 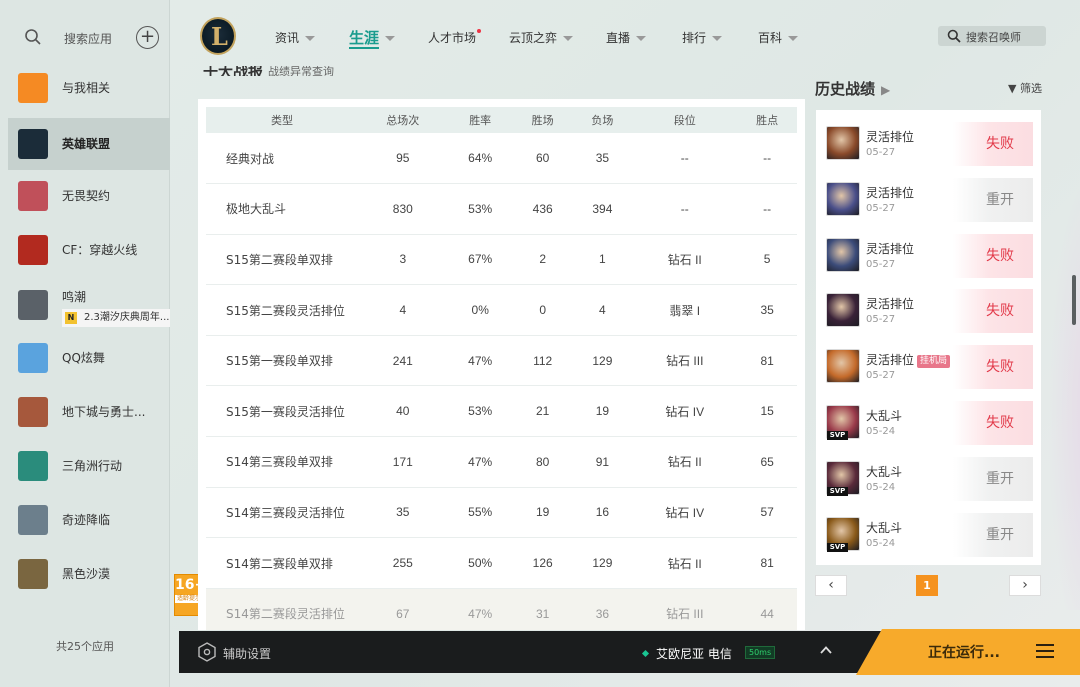 What do you see at coordinates (1025, 88) in the screenshot?
I see `filter-button: ▼ 筛选` at bounding box center [1025, 88].